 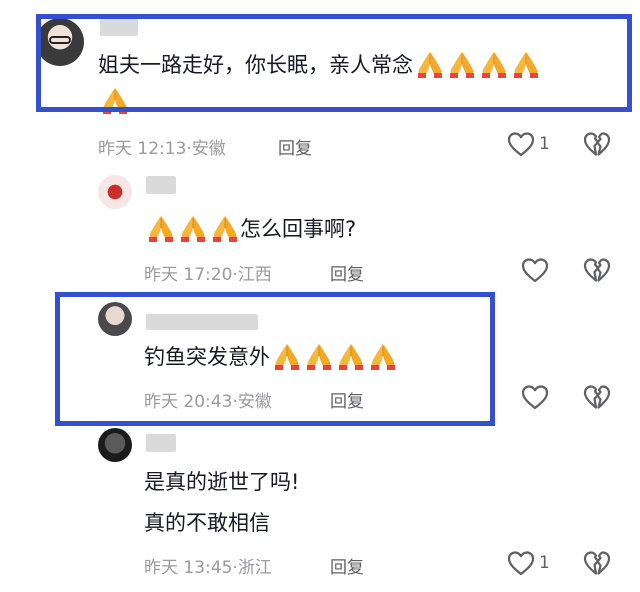 What do you see at coordinates (188, 275) in the screenshot?
I see `comment-time: 昨天 17:20` at bounding box center [188, 275].